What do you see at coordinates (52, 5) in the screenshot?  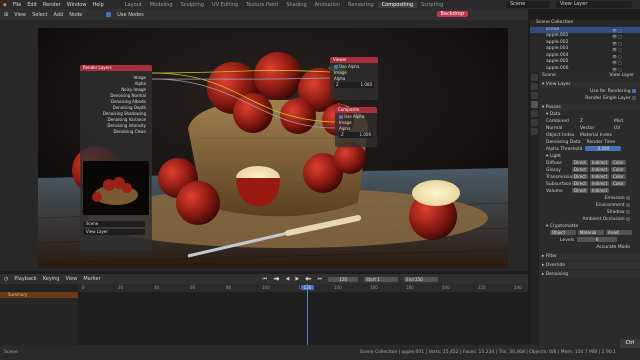 I see `menu-render: Render` at bounding box center [52, 5].